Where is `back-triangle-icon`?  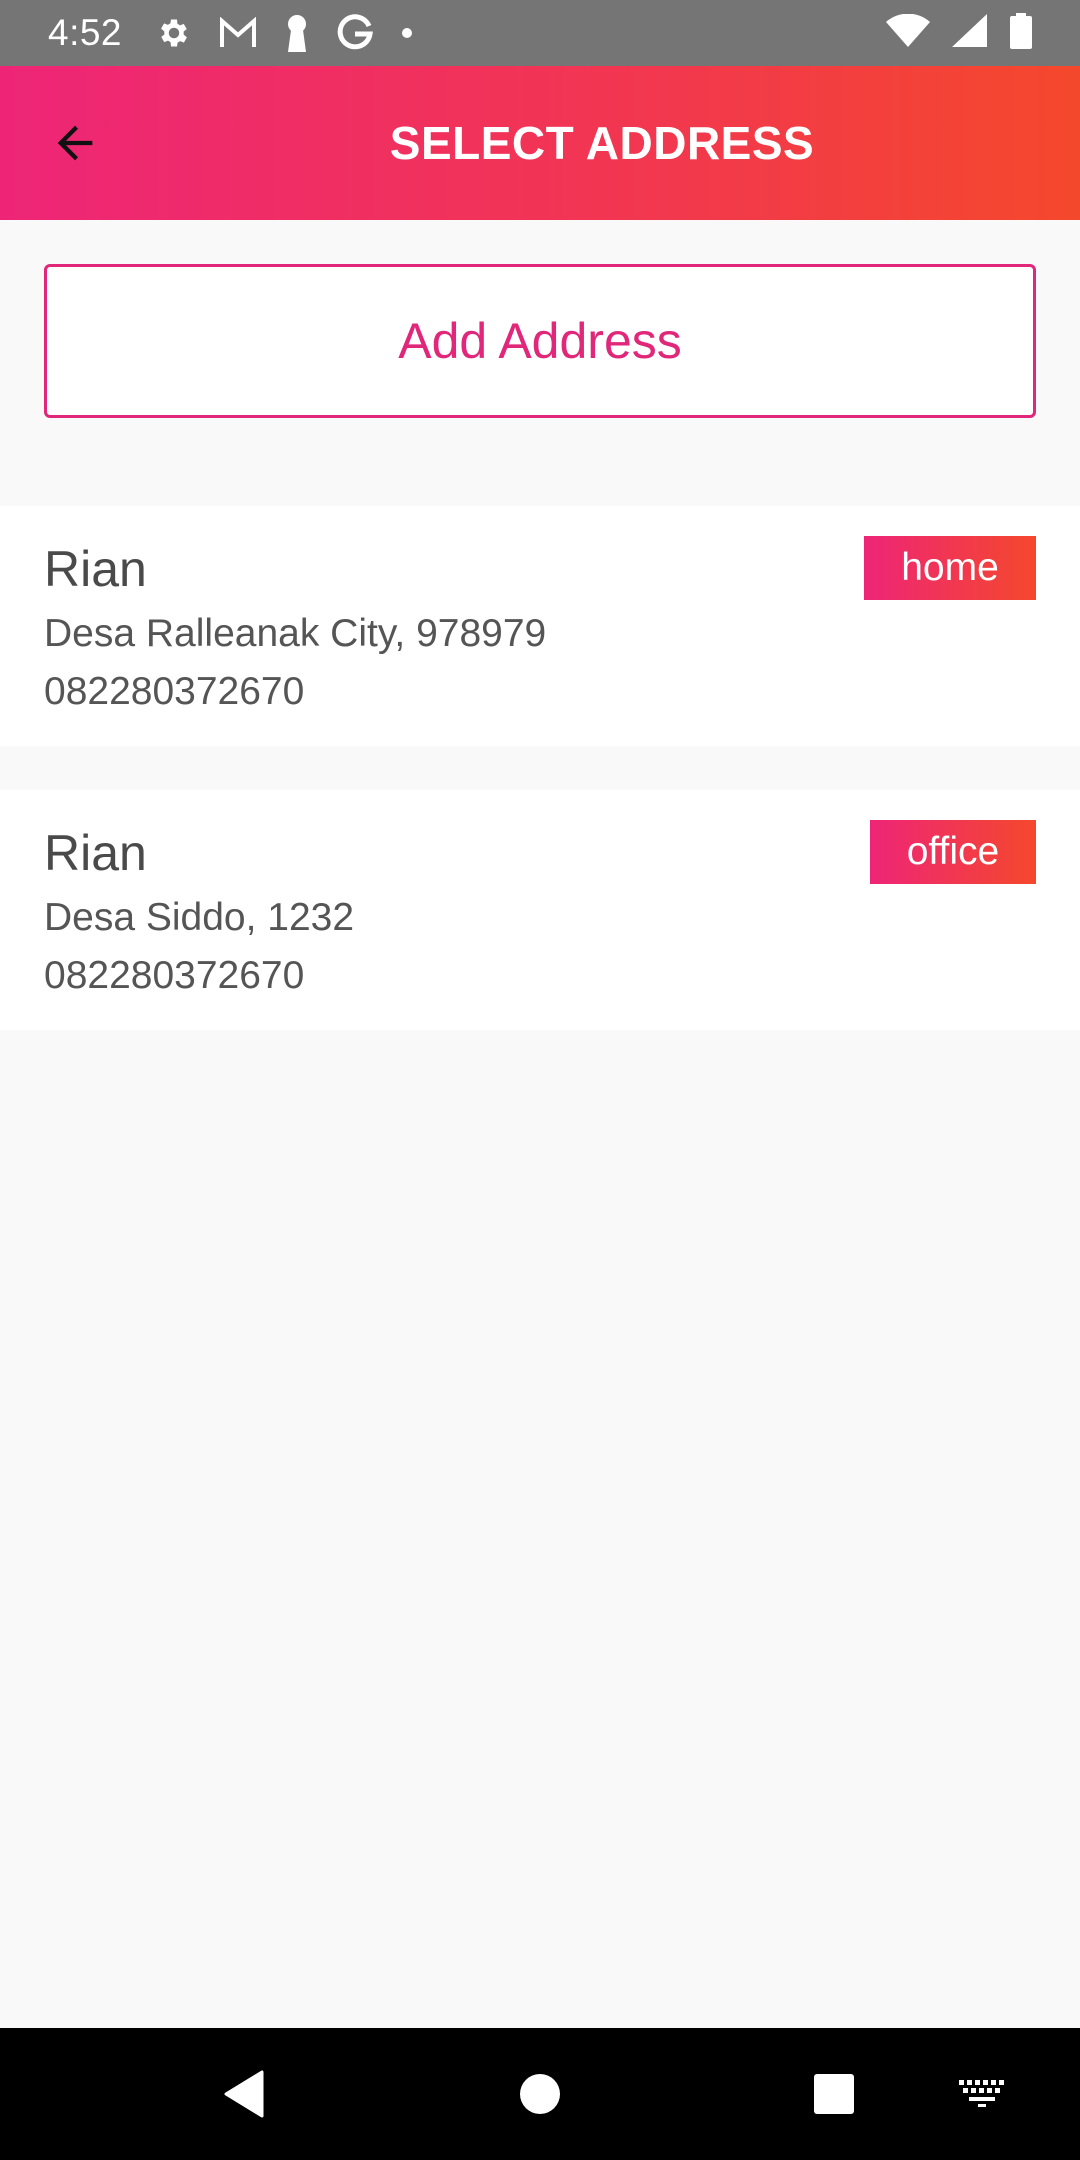 back-triangle-icon is located at coordinates (244, 2094).